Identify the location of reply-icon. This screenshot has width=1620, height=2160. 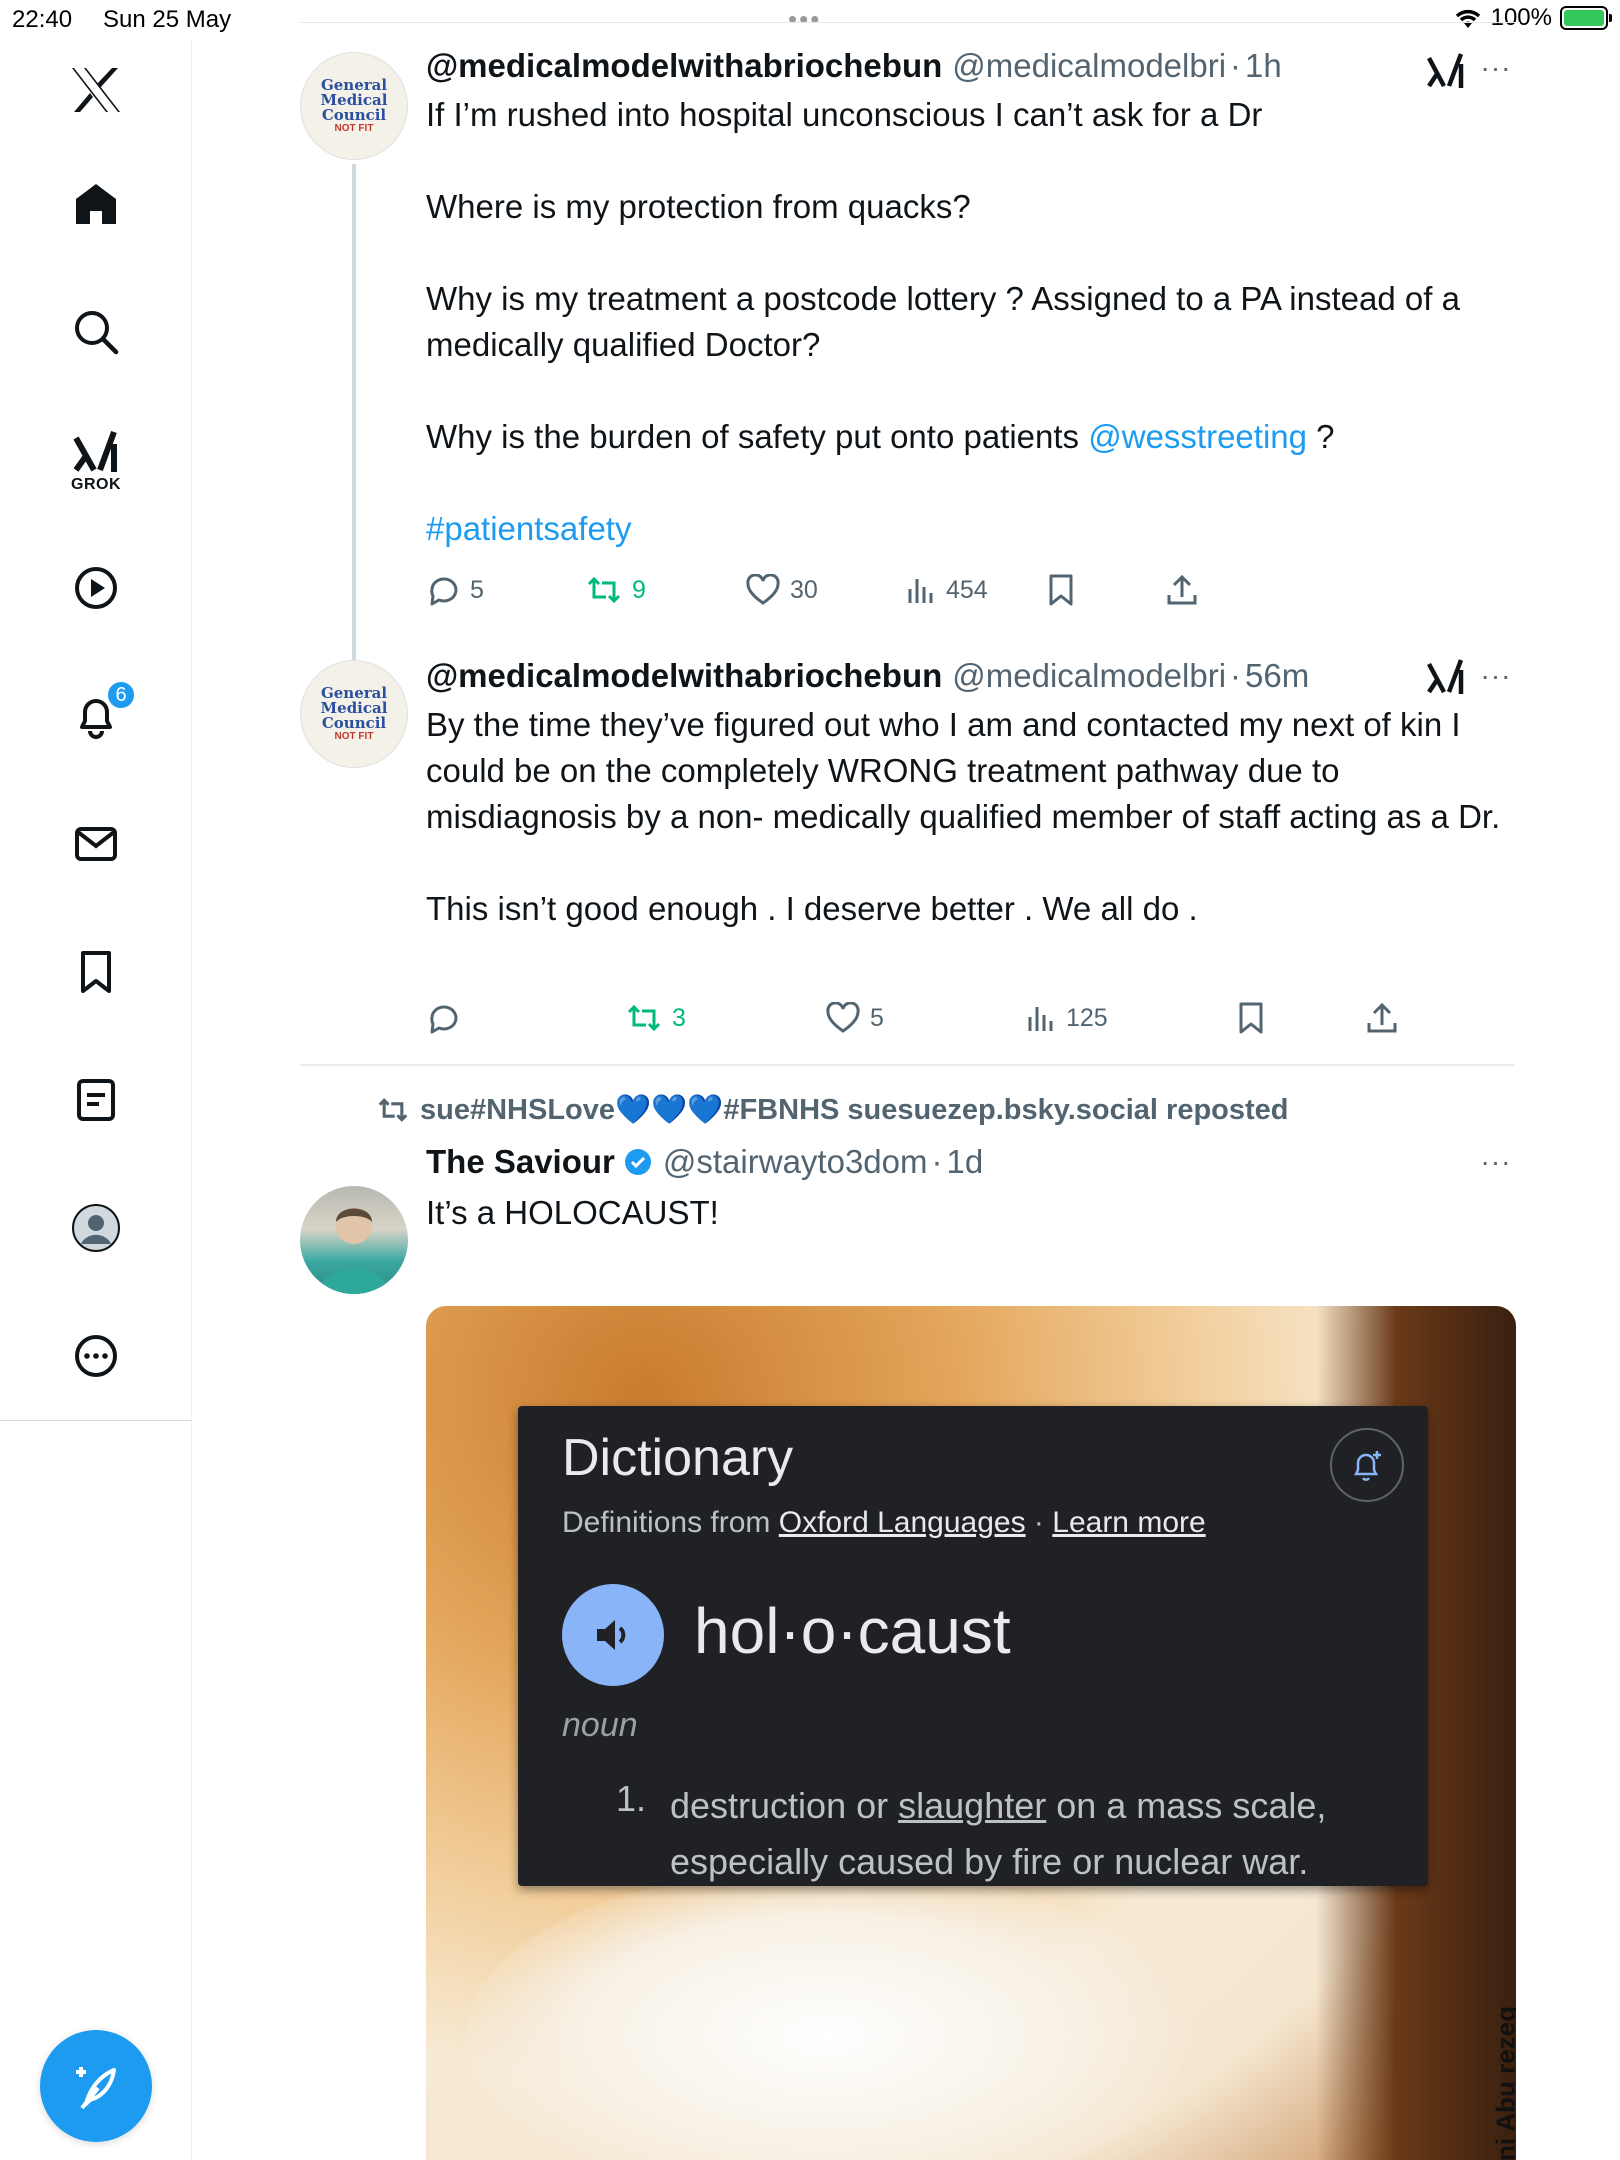
(444, 1019).